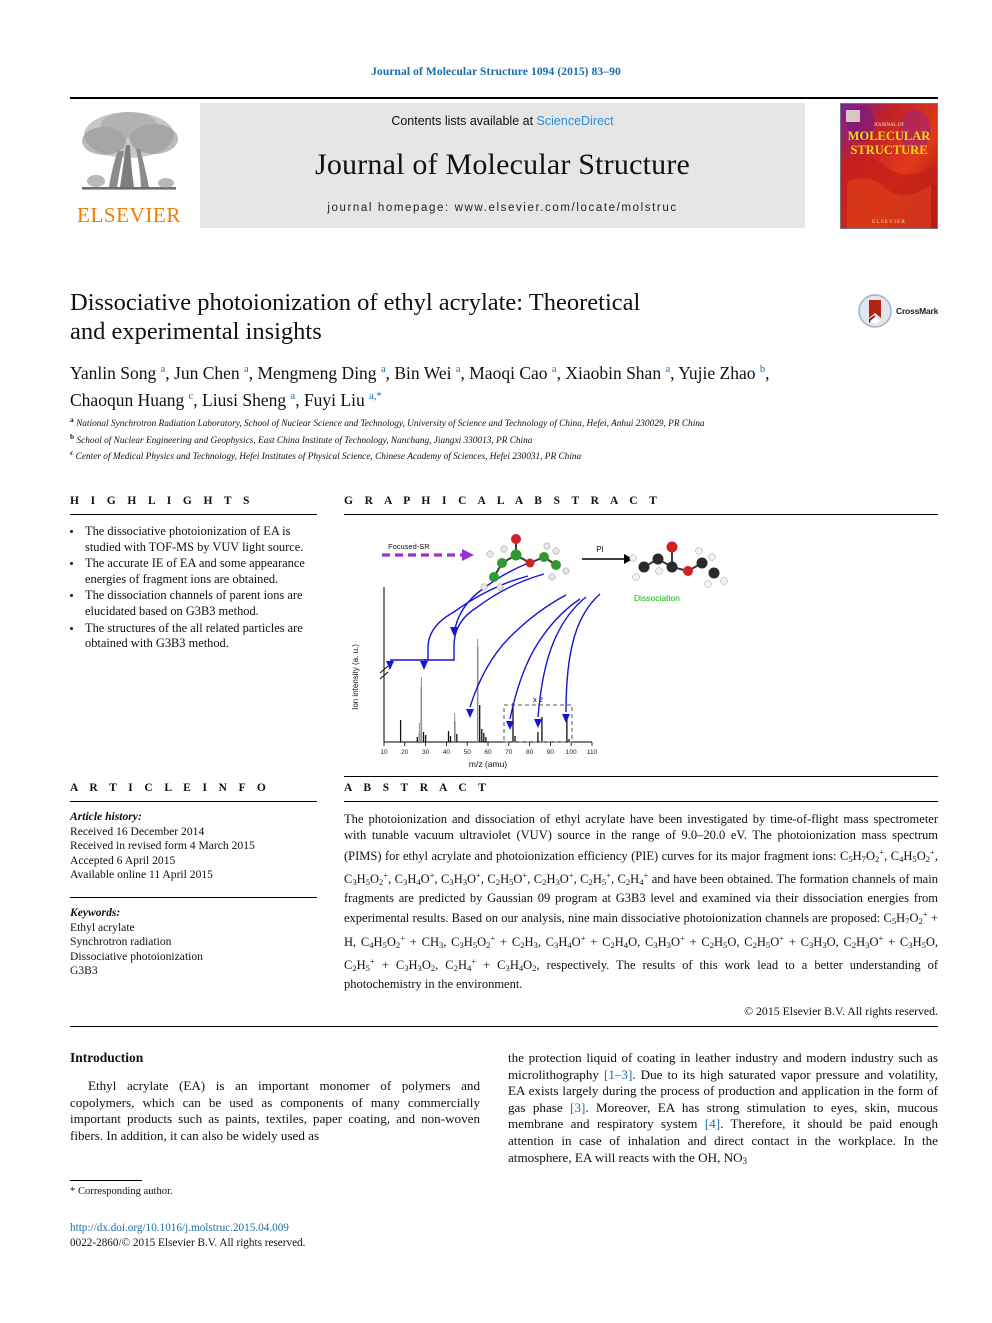 The width and height of the screenshot is (992, 1323). I want to click on svg-text: 20, so click(405, 752).